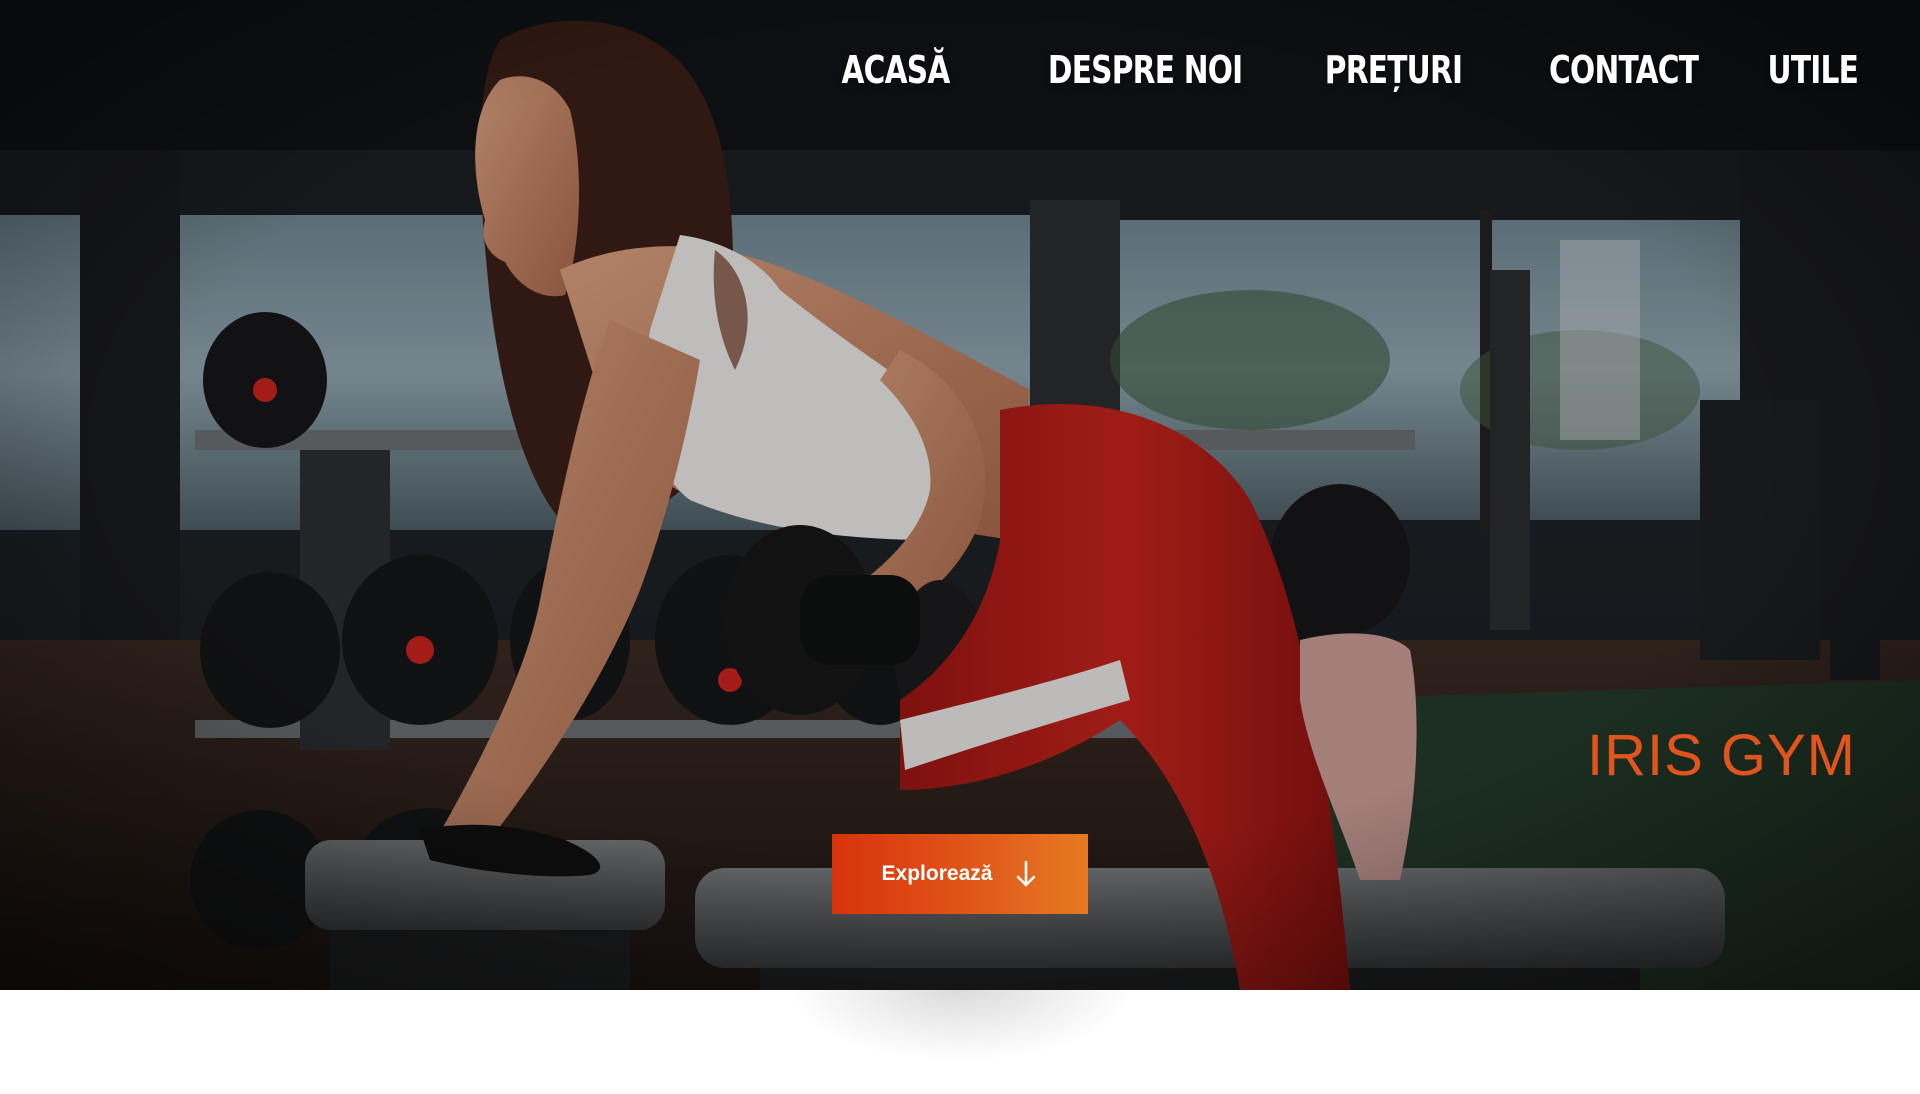 The width and height of the screenshot is (1920, 1094). I want to click on nav-item-preturi: PREȚURI, so click(1394, 70).